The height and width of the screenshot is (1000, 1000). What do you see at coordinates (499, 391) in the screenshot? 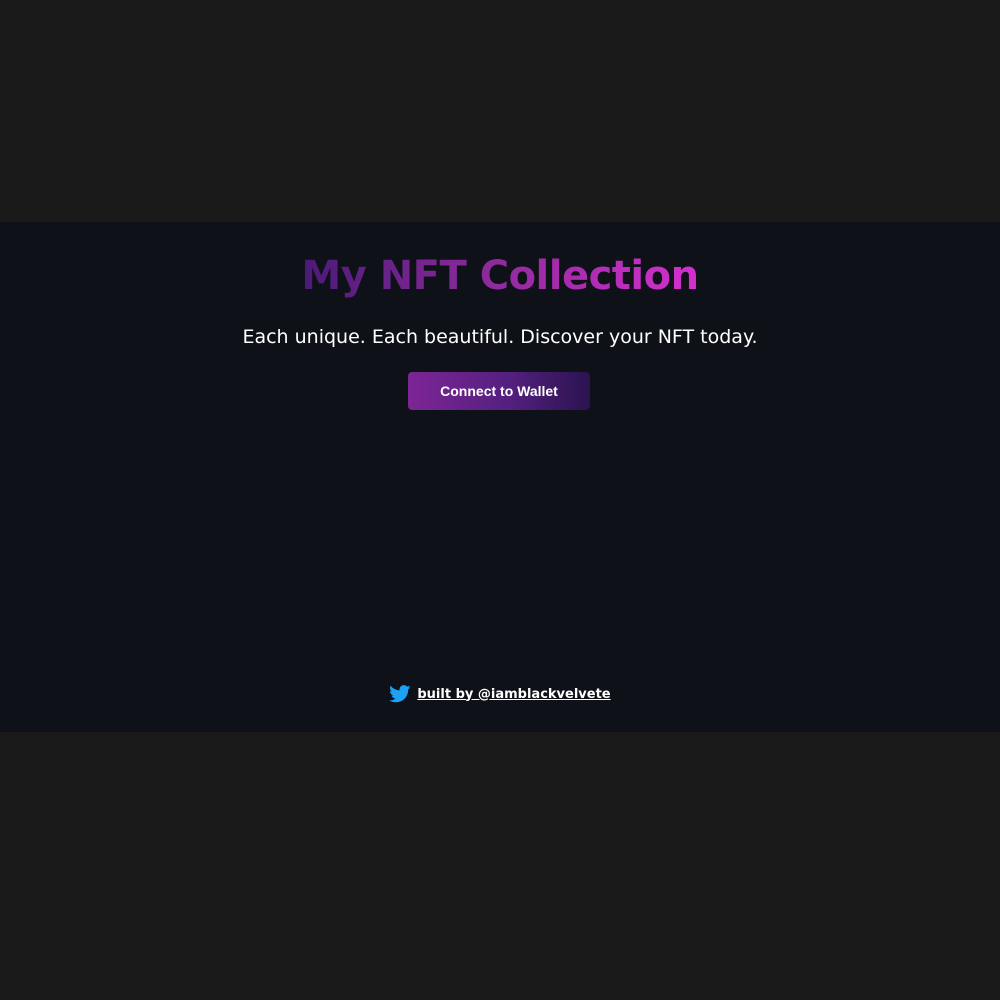
I see `connect-wallet-button: Connect to Wallet` at bounding box center [499, 391].